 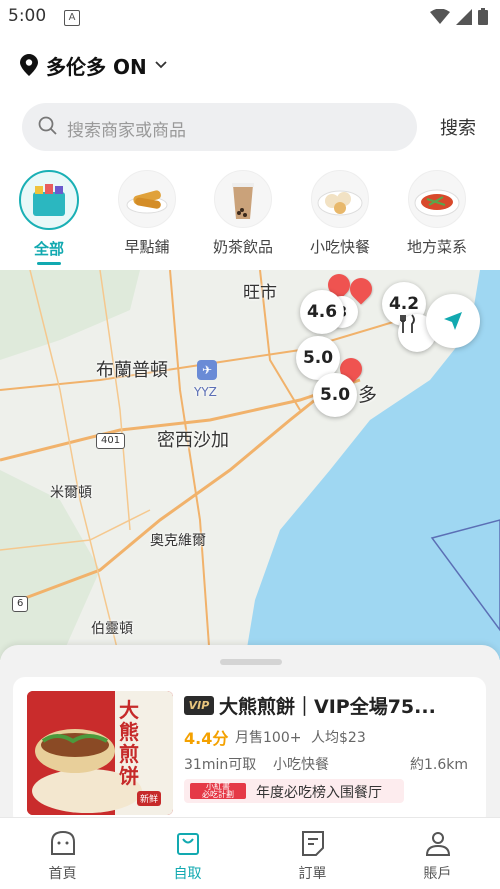 I want to click on category-breakfast-image, so click(x=147, y=199).